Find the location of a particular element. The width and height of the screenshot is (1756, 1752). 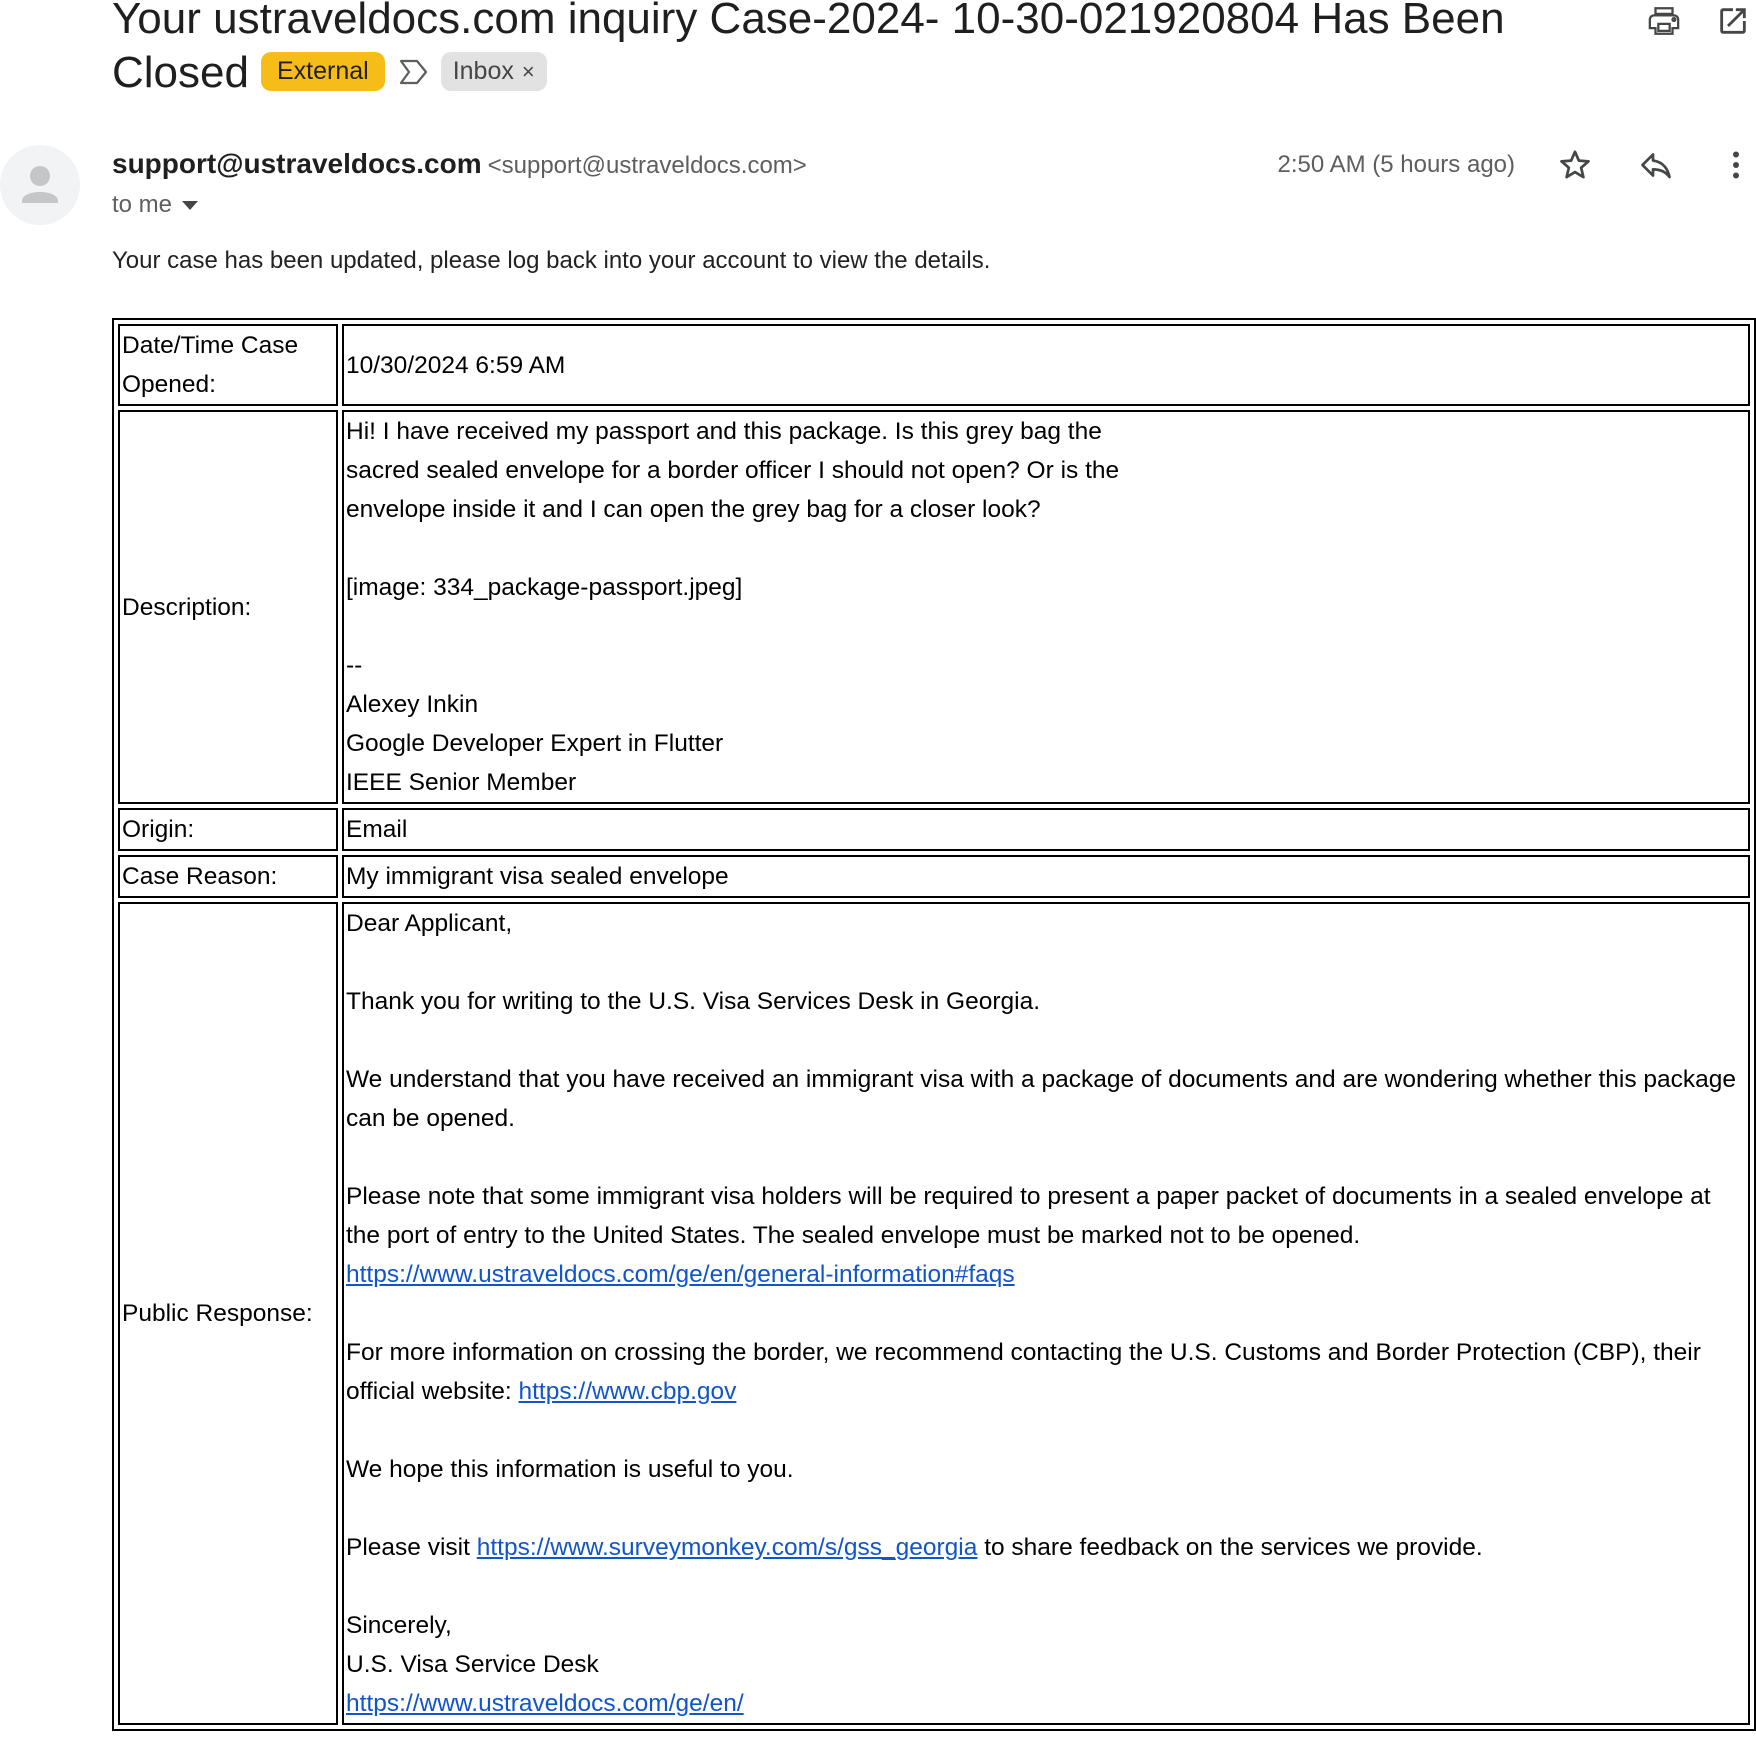

description-line: Alexey Inkin is located at coordinates (412, 704).